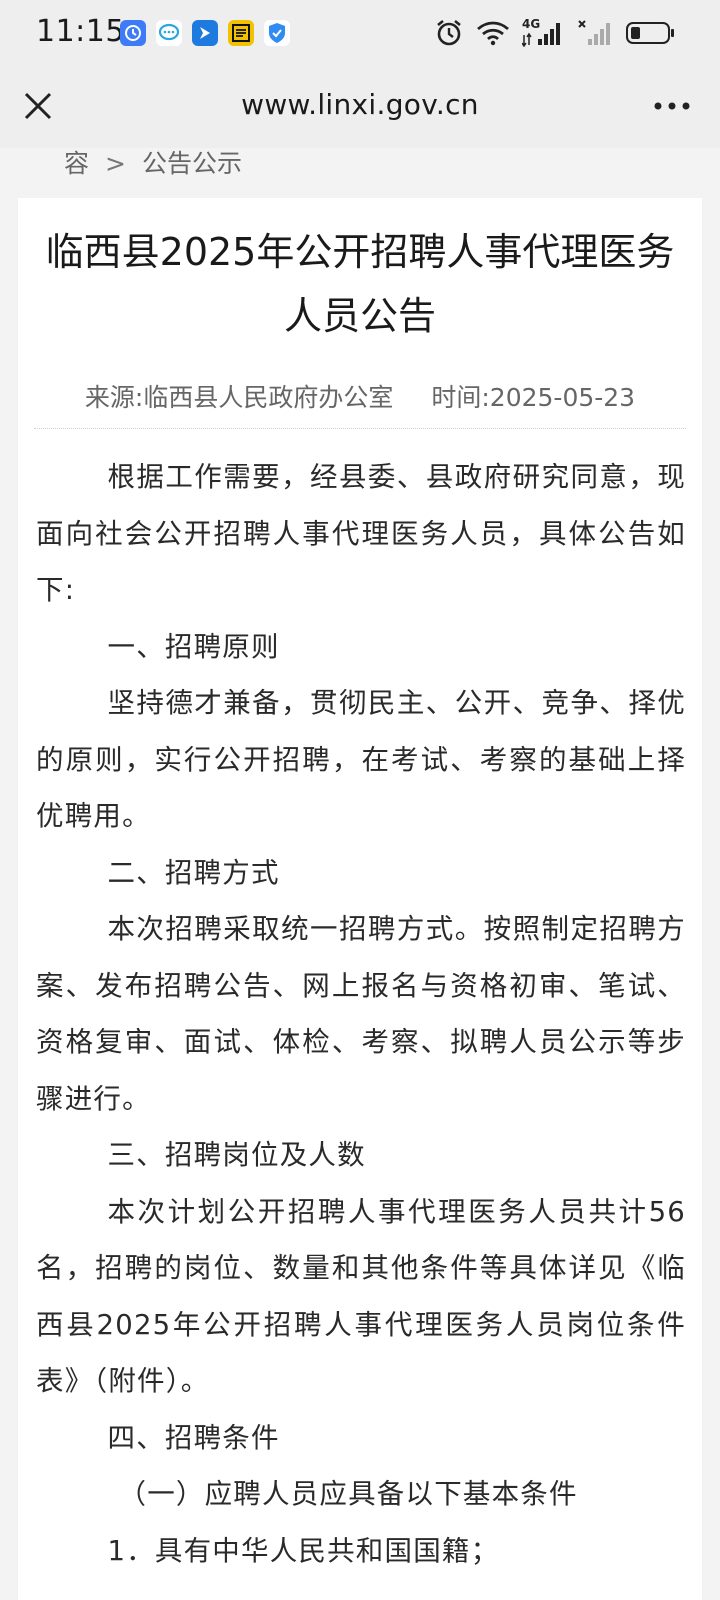 The height and width of the screenshot is (1600, 720). What do you see at coordinates (277, 33) in the screenshot?
I see `shield-app-icon` at bounding box center [277, 33].